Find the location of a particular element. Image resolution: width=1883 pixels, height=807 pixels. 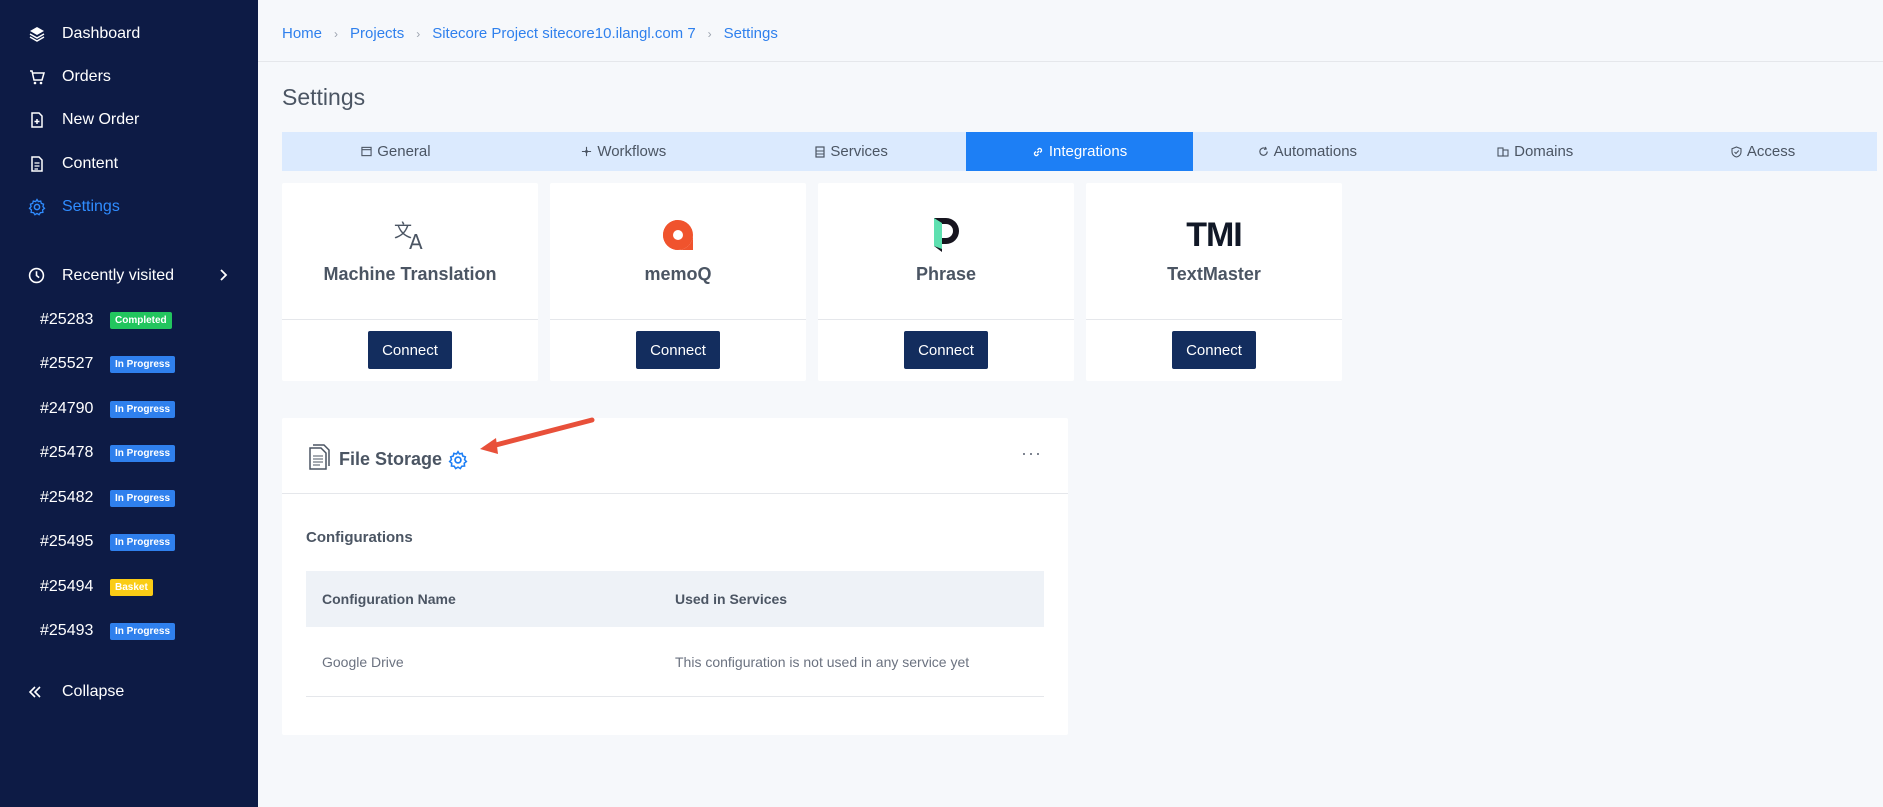

tab-domains: Domains is located at coordinates (1535, 151).